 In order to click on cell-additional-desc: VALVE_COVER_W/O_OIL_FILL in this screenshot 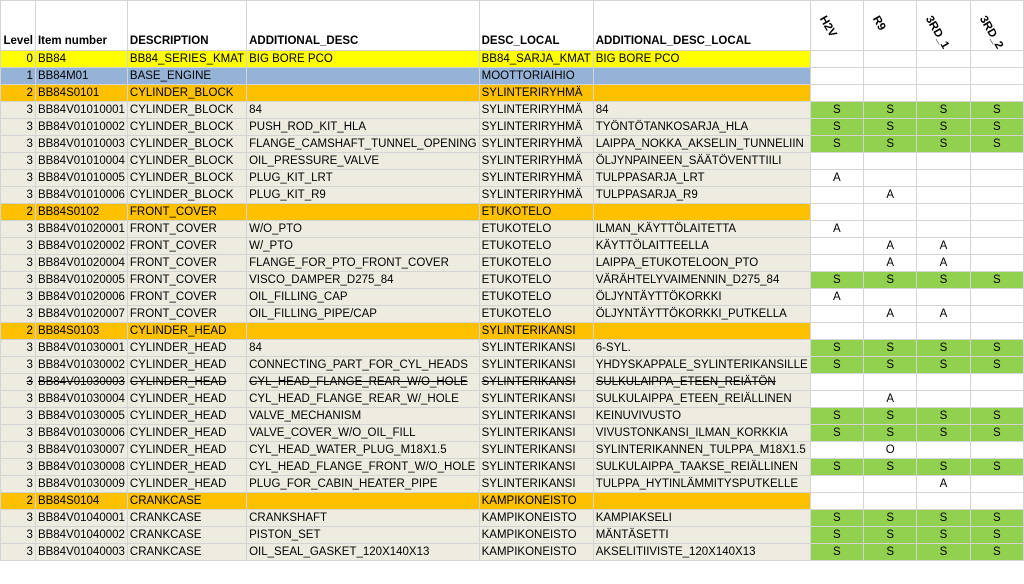, I will do `click(363, 433)`.